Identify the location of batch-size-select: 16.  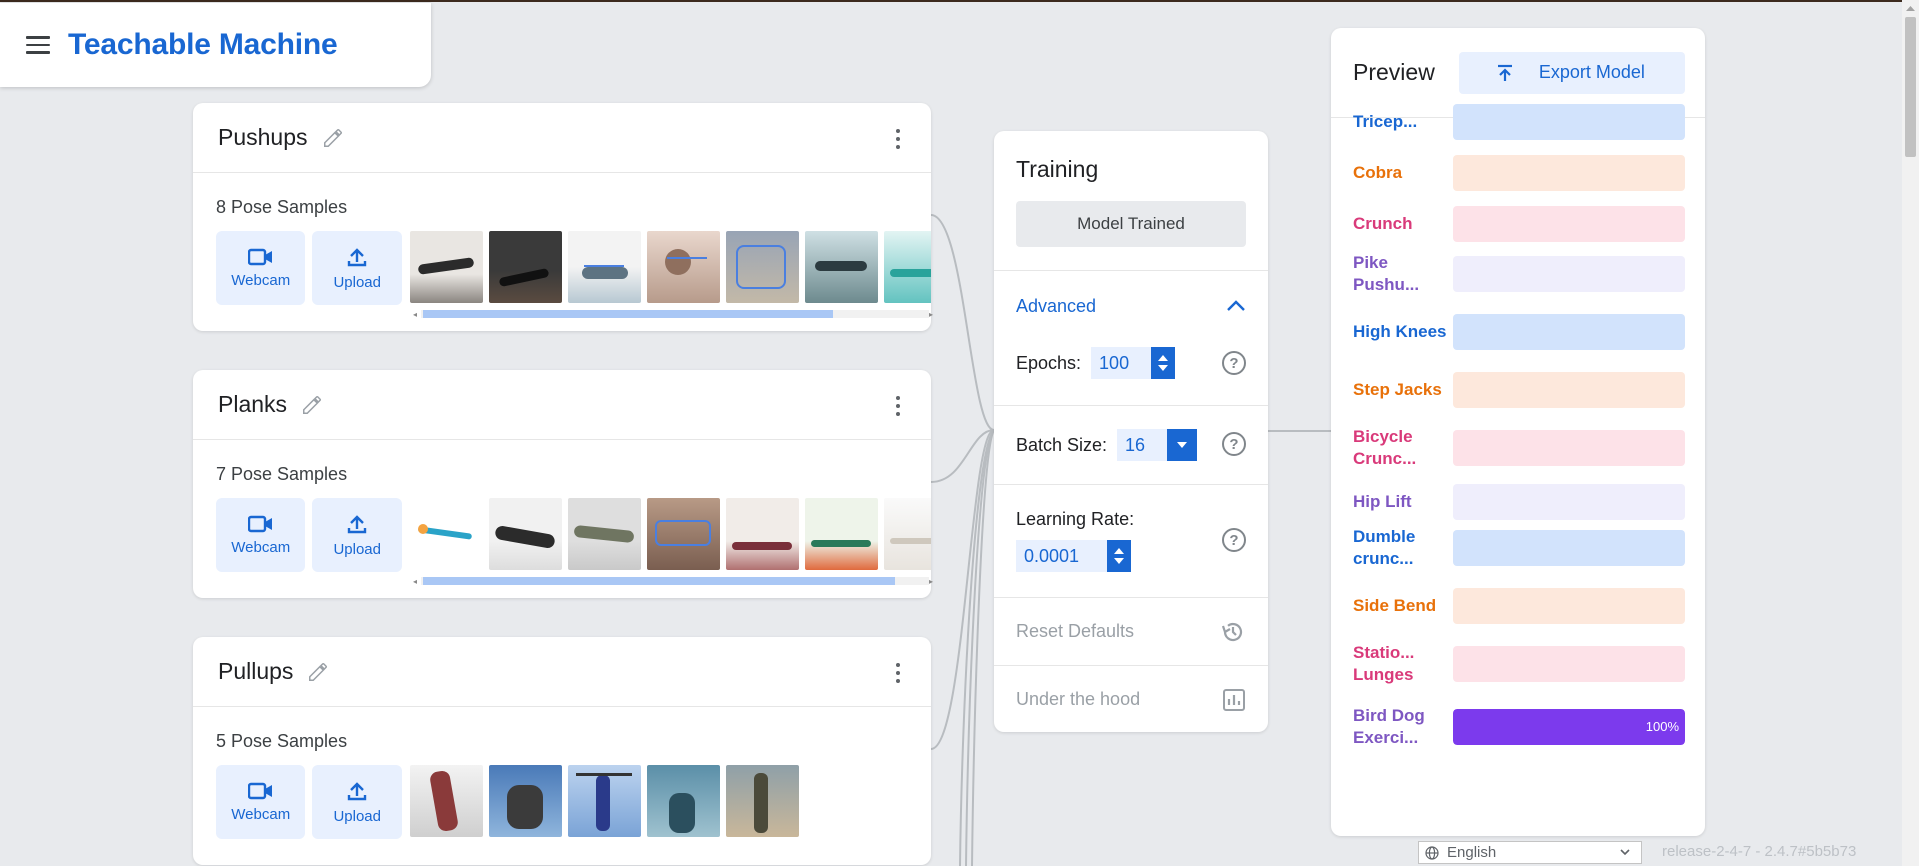
(1157, 445).